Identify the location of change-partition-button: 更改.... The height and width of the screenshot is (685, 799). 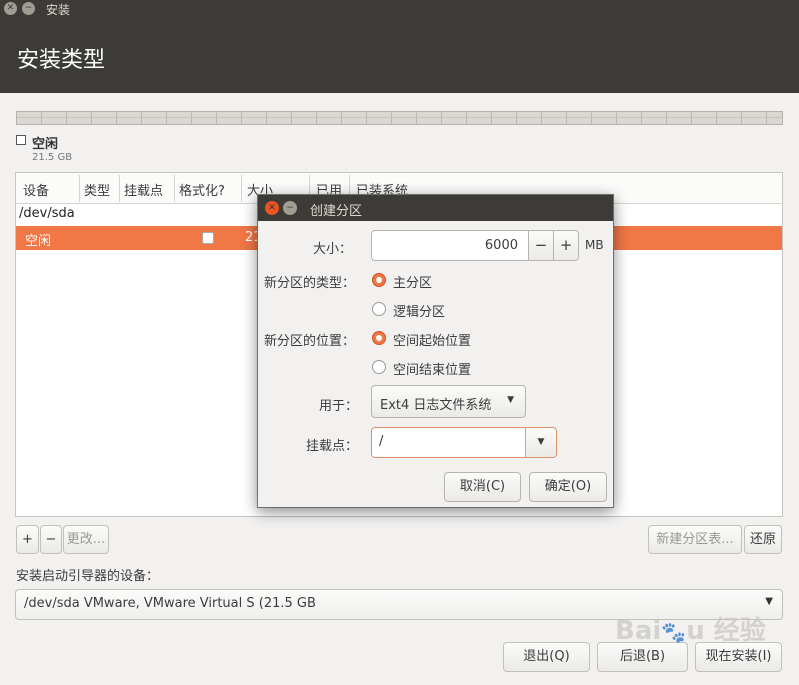
(86, 539).